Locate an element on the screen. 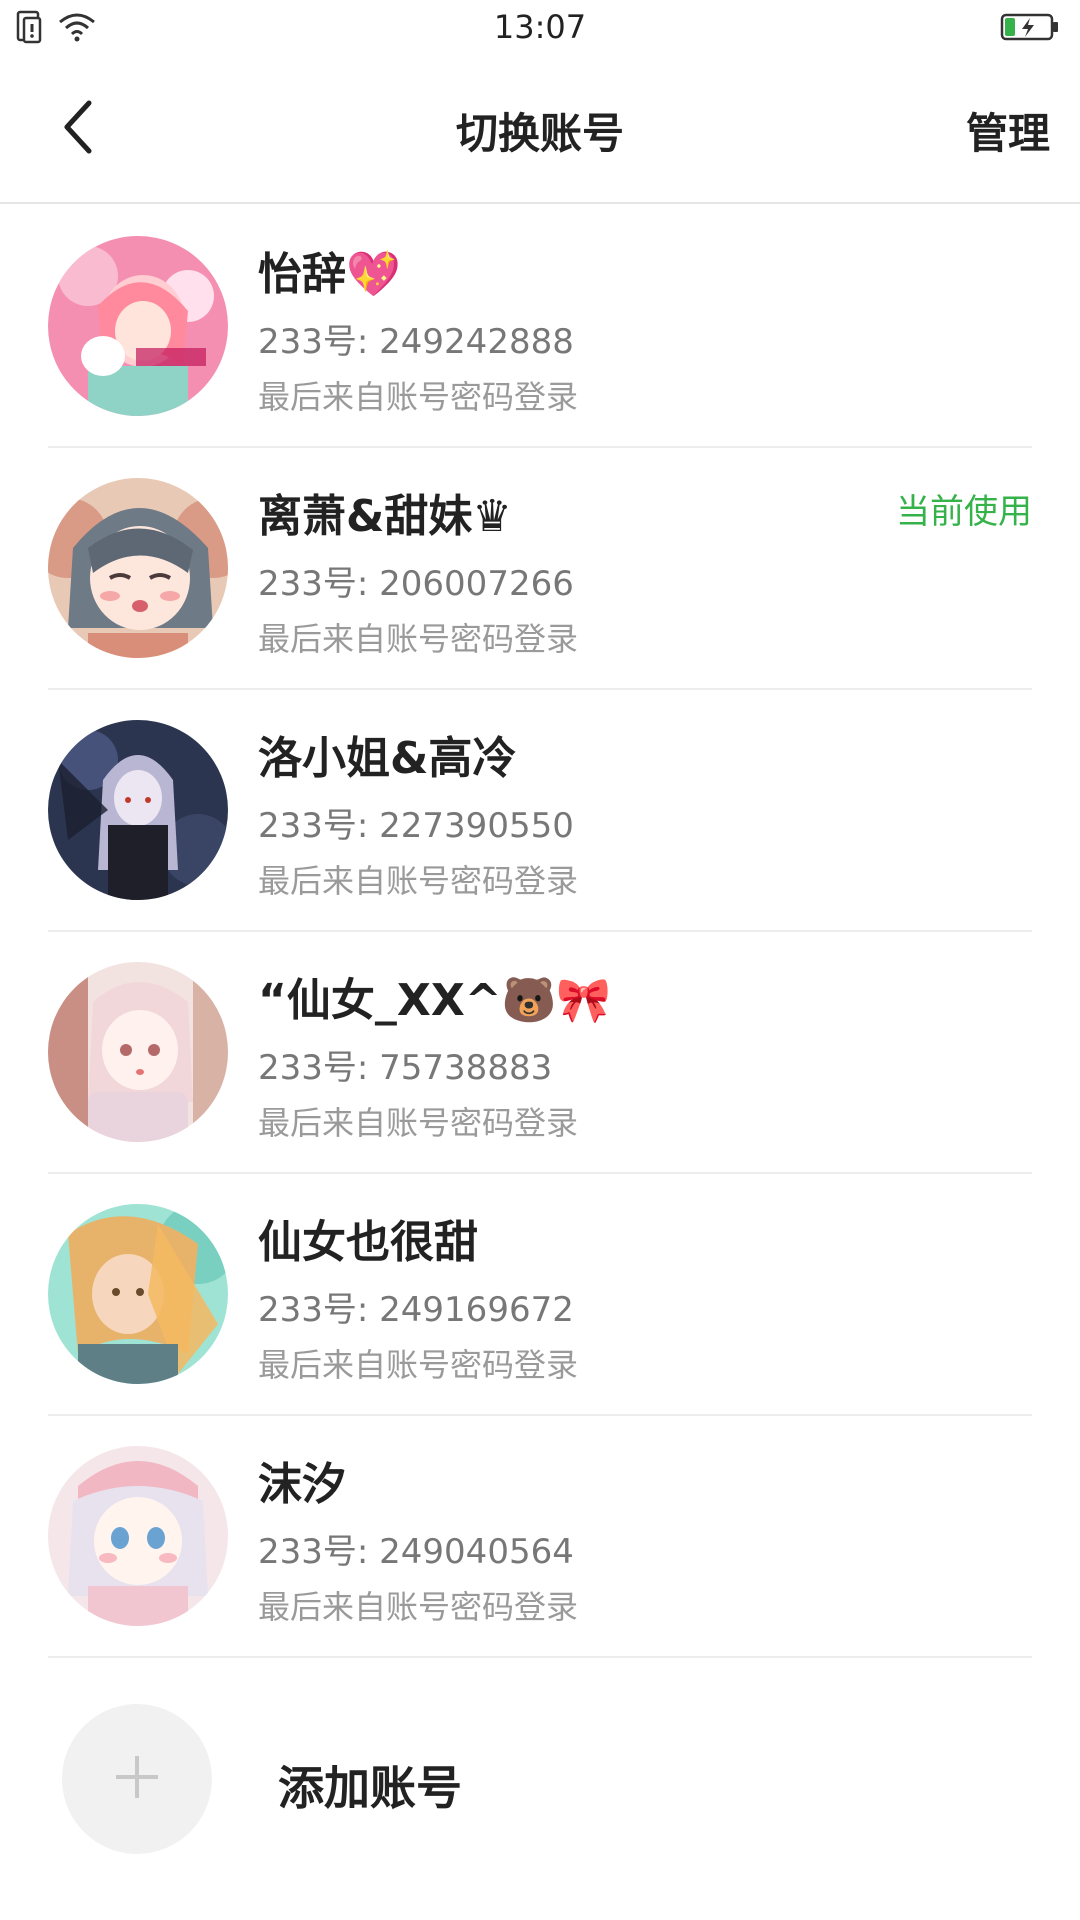  account-item: “仙女_XX^🐻🎀 233号: 75738883 最后来自账号密码登录 is located at coordinates (540, 1053).